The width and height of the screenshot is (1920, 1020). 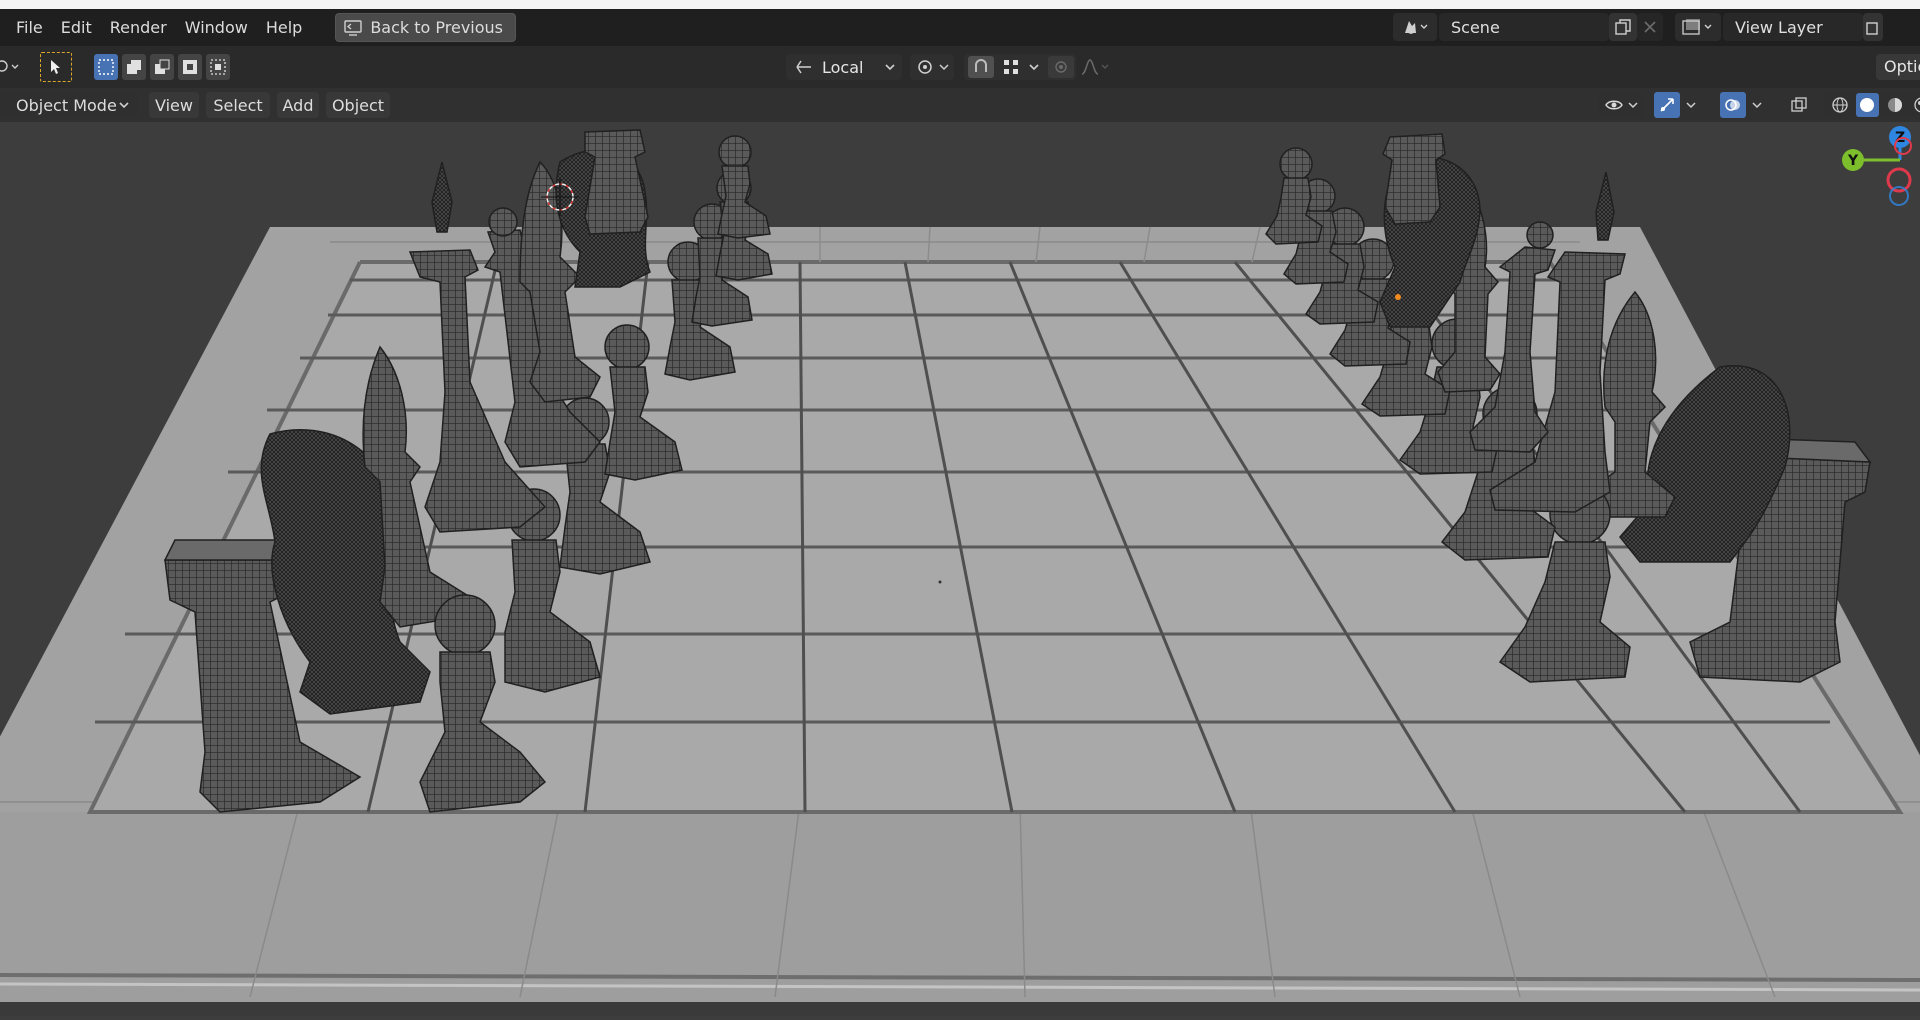 What do you see at coordinates (1414, 179) in the screenshot?
I see `rook-back-right` at bounding box center [1414, 179].